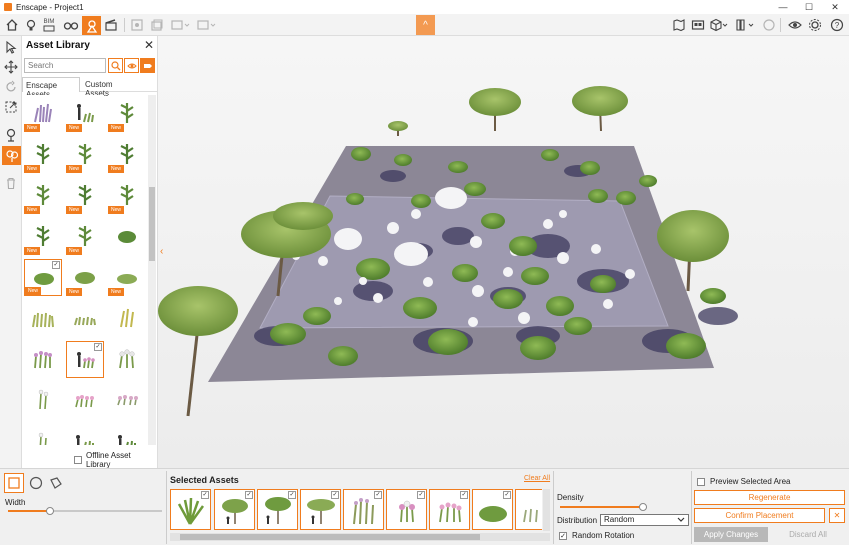 This screenshot has width=849, height=545. Describe the element at coordinates (71, 25) in the screenshot. I see `binoculars-icon` at that location.